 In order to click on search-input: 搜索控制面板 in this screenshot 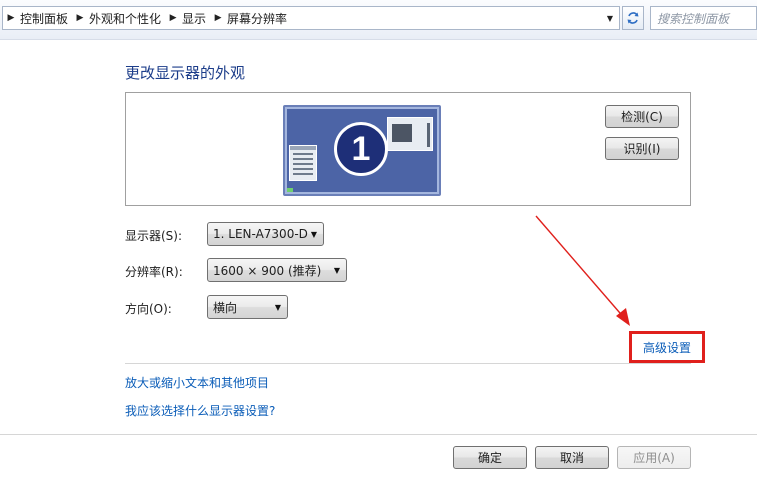, I will do `click(703, 18)`.